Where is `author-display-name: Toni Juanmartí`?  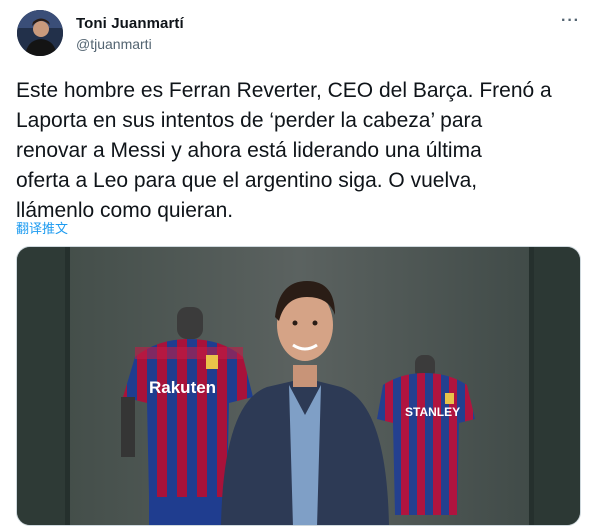 author-display-name: Toni Juanmartí is located at coordinates (130, 23).